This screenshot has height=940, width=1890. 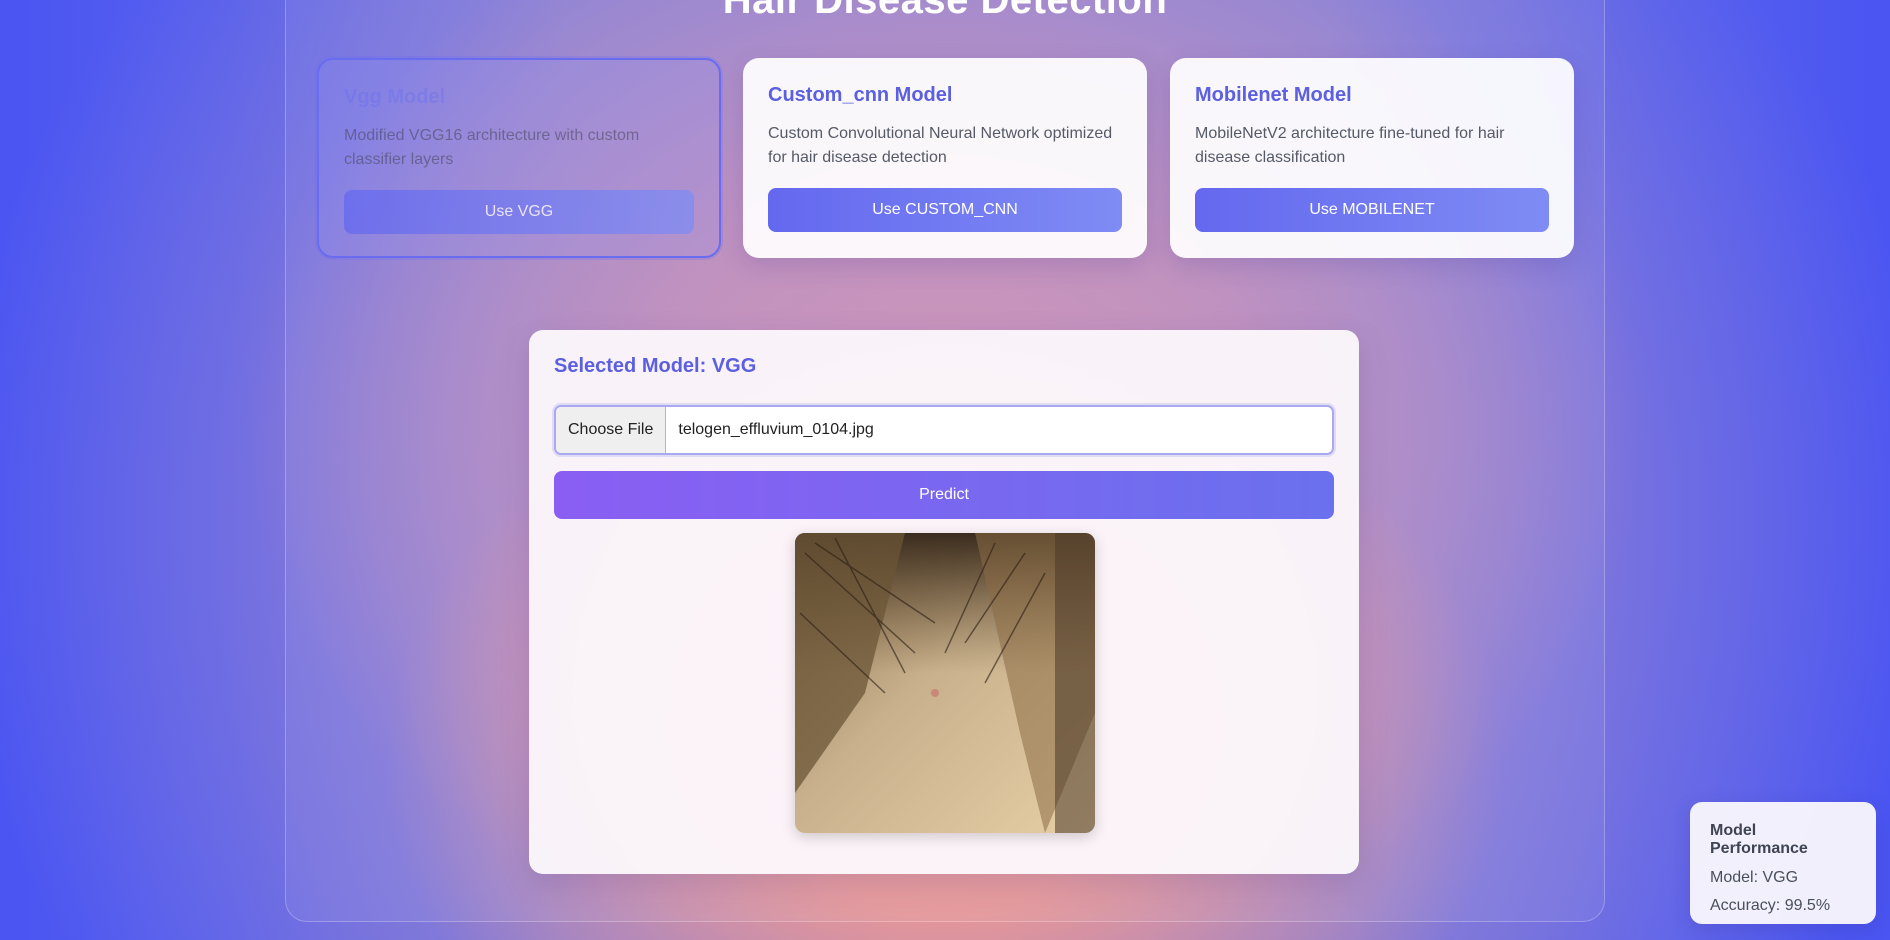 I want to click on choose-file-button: Choose File, so click(x=611, y=430).